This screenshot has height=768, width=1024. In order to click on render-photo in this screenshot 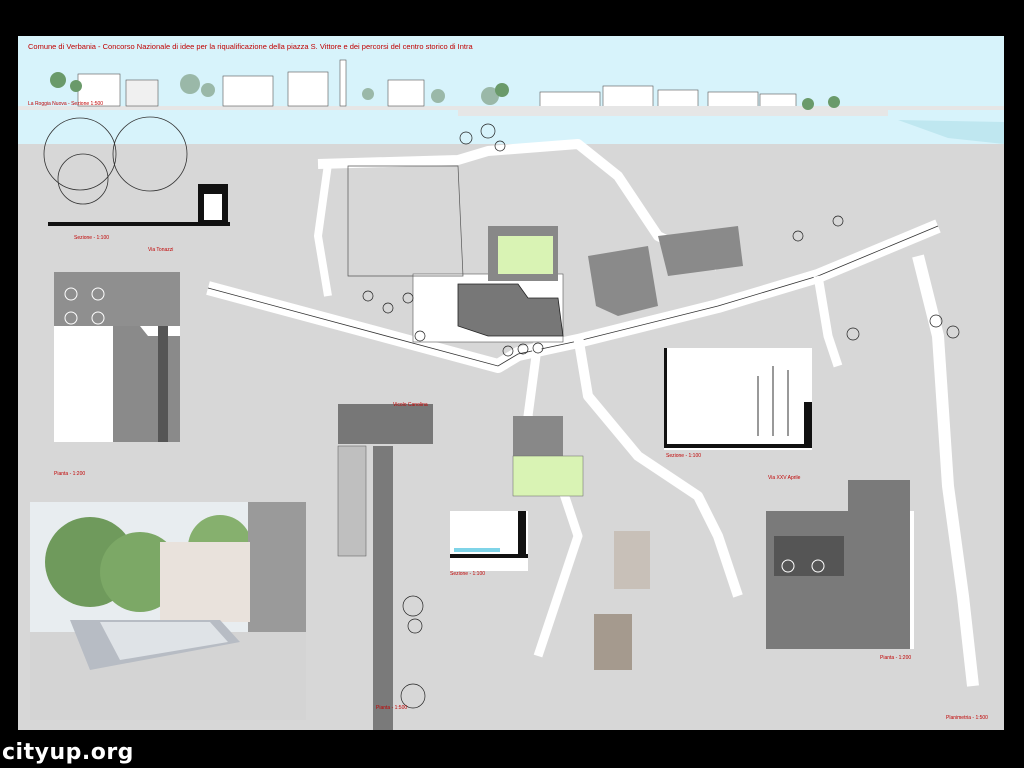, I will do `click(168, 611)`.